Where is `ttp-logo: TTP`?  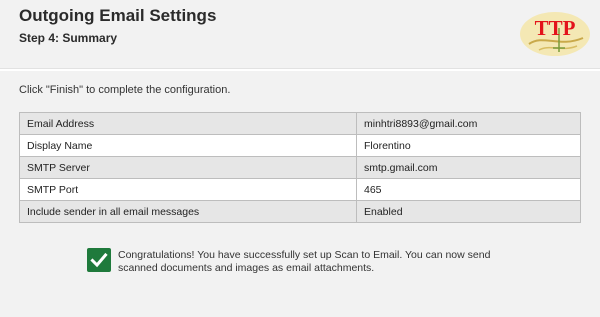
ttp-logo: TTP is located at coordinates (555, 34).